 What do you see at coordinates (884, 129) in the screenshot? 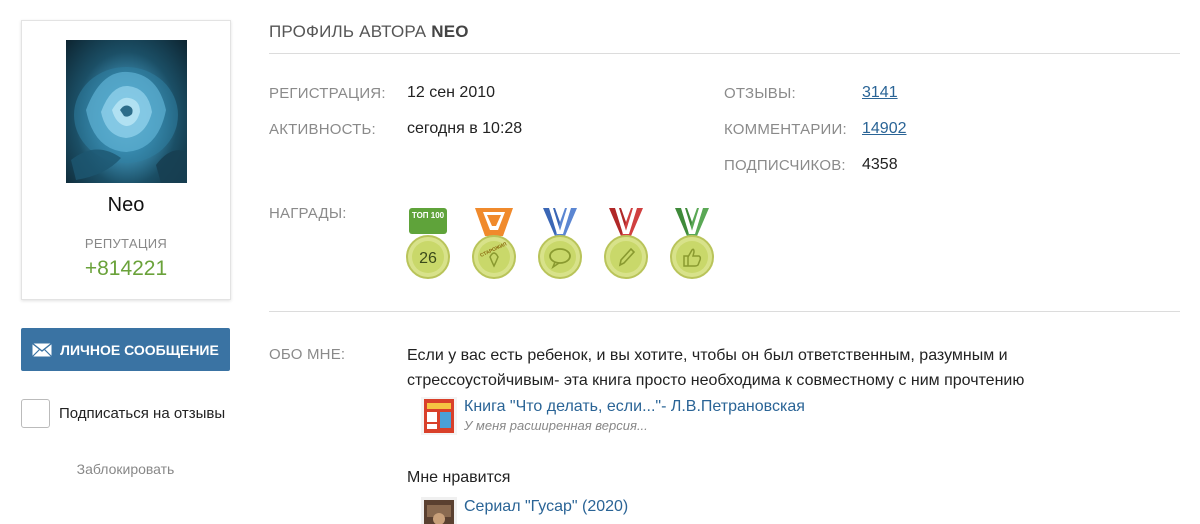
I see `comments-count-link: 14902` at bounding box center [884, 129].